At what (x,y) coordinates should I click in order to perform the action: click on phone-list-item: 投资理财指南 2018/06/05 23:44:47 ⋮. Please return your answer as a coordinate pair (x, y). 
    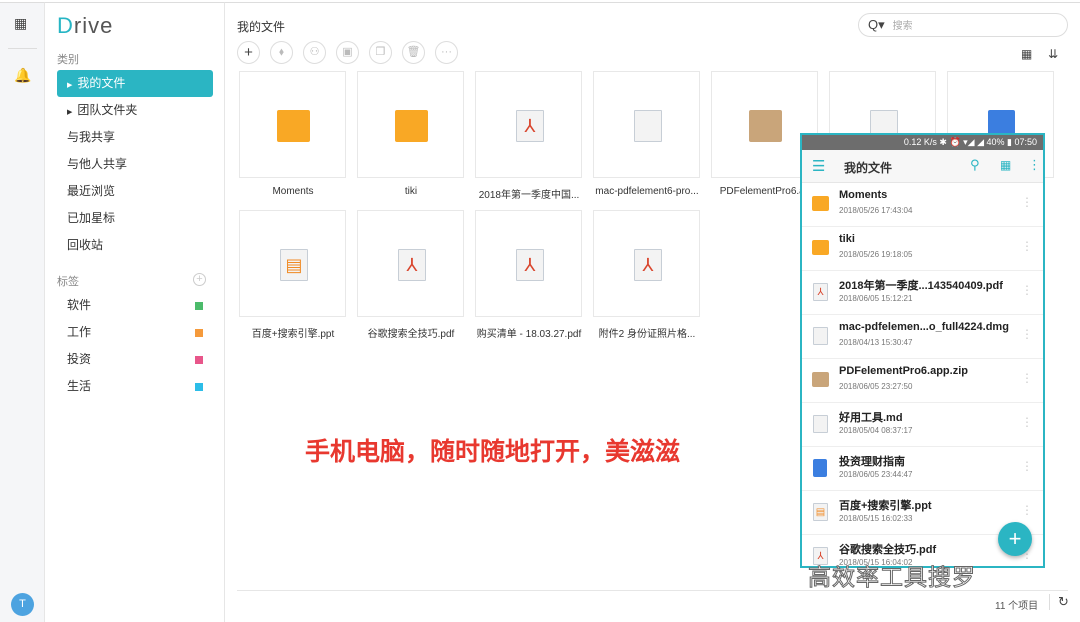
    Looking at the image, I should click on (922, 469).